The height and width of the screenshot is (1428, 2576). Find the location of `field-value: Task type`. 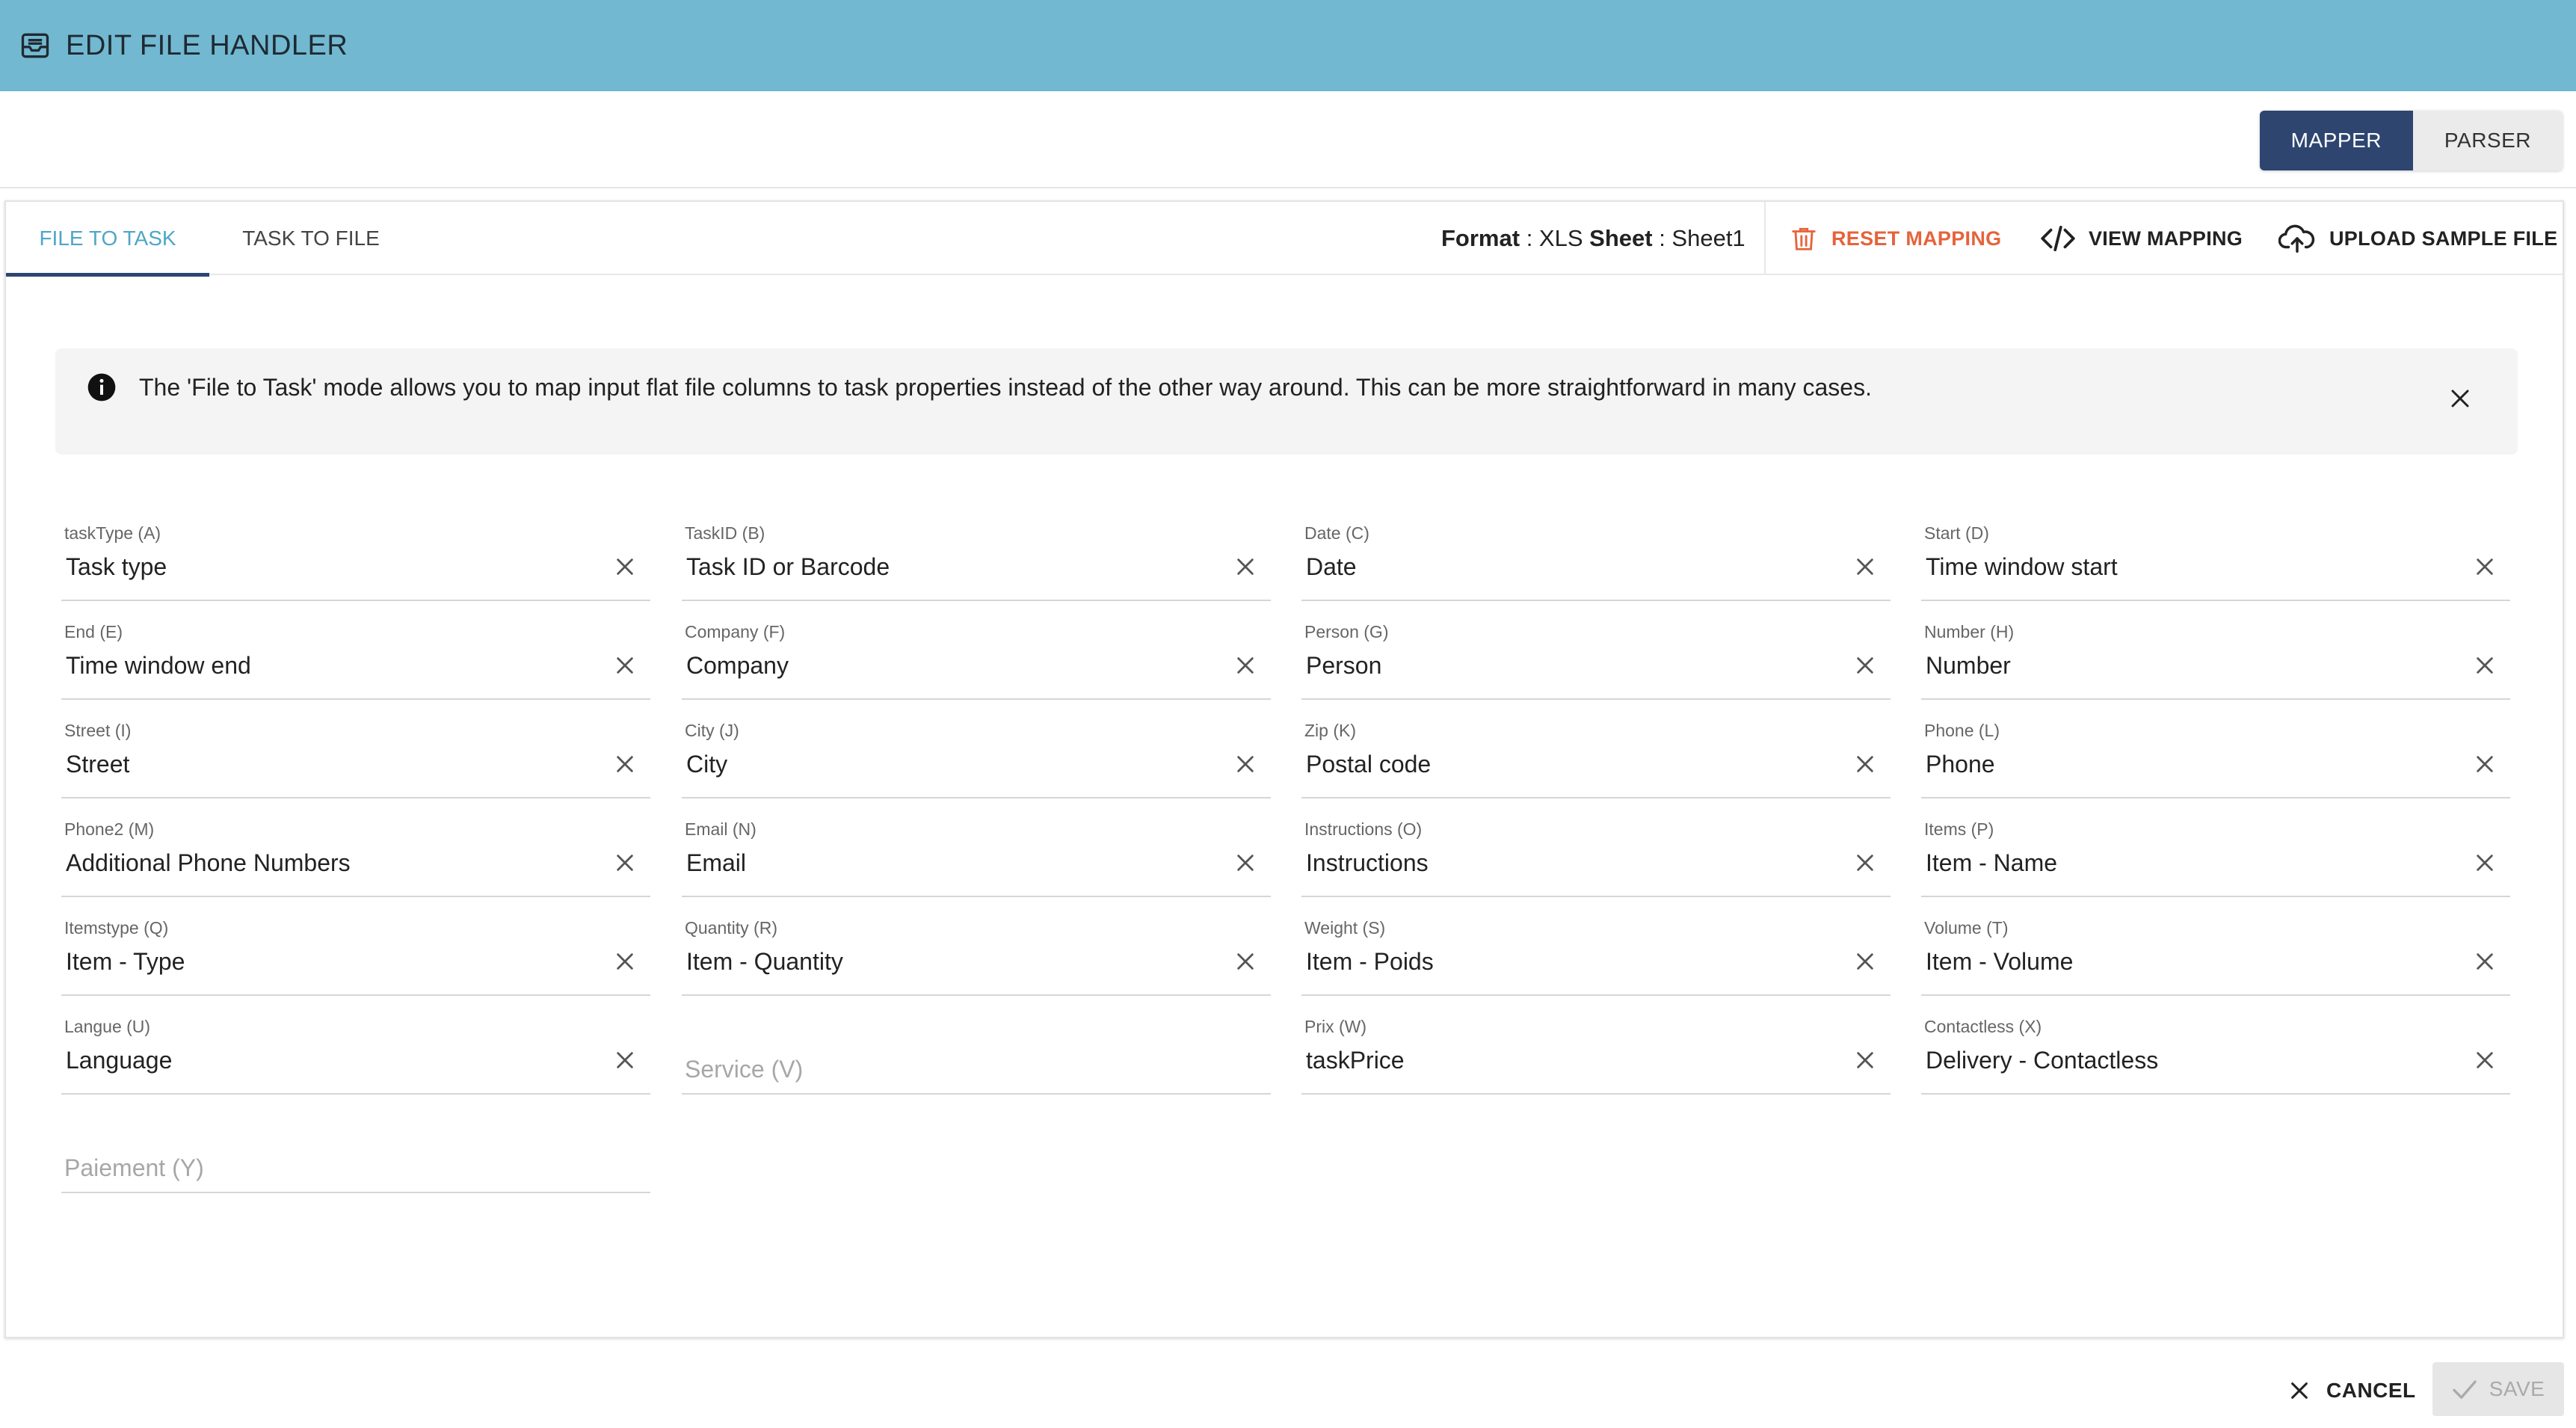

field-value: Task type is located at coordinates (116, 567).